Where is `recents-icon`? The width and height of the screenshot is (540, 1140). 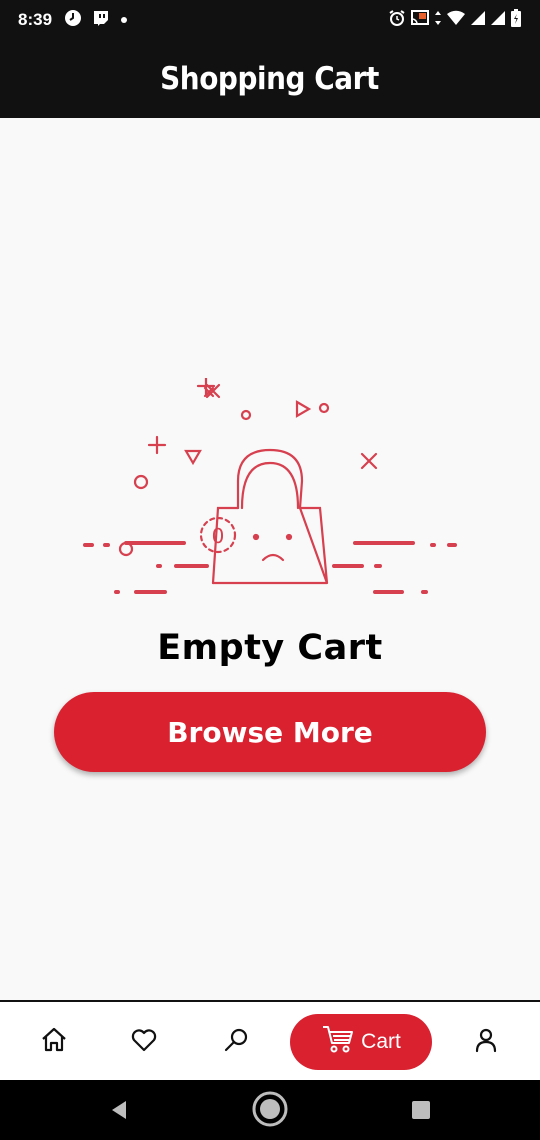
recents-icon is located at coordinates (421, 1112).